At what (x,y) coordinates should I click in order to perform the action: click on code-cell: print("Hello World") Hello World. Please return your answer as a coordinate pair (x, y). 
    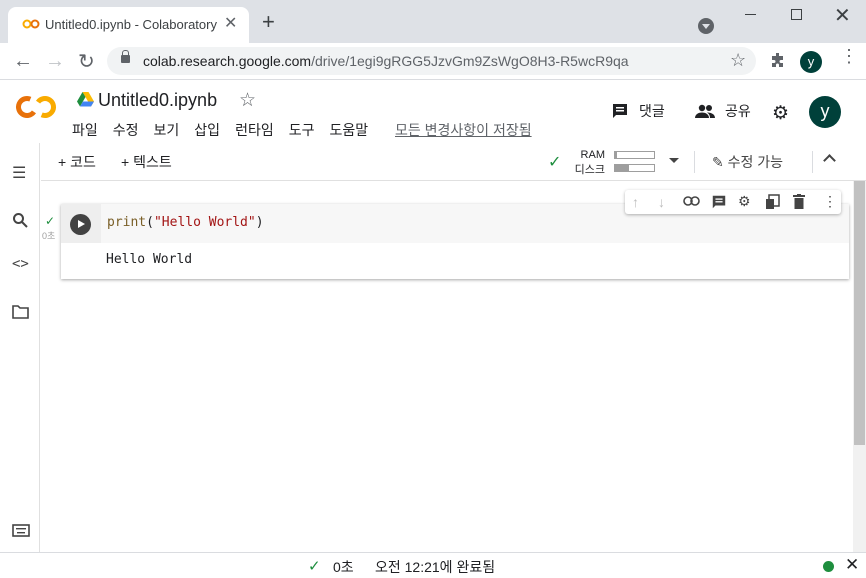
    Looking at the image, I should click on (455, 241).